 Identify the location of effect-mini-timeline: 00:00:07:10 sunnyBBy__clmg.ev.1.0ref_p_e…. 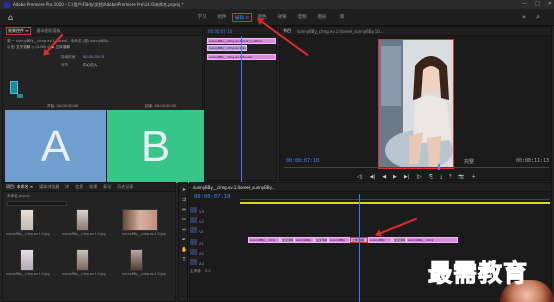
(240, 104).